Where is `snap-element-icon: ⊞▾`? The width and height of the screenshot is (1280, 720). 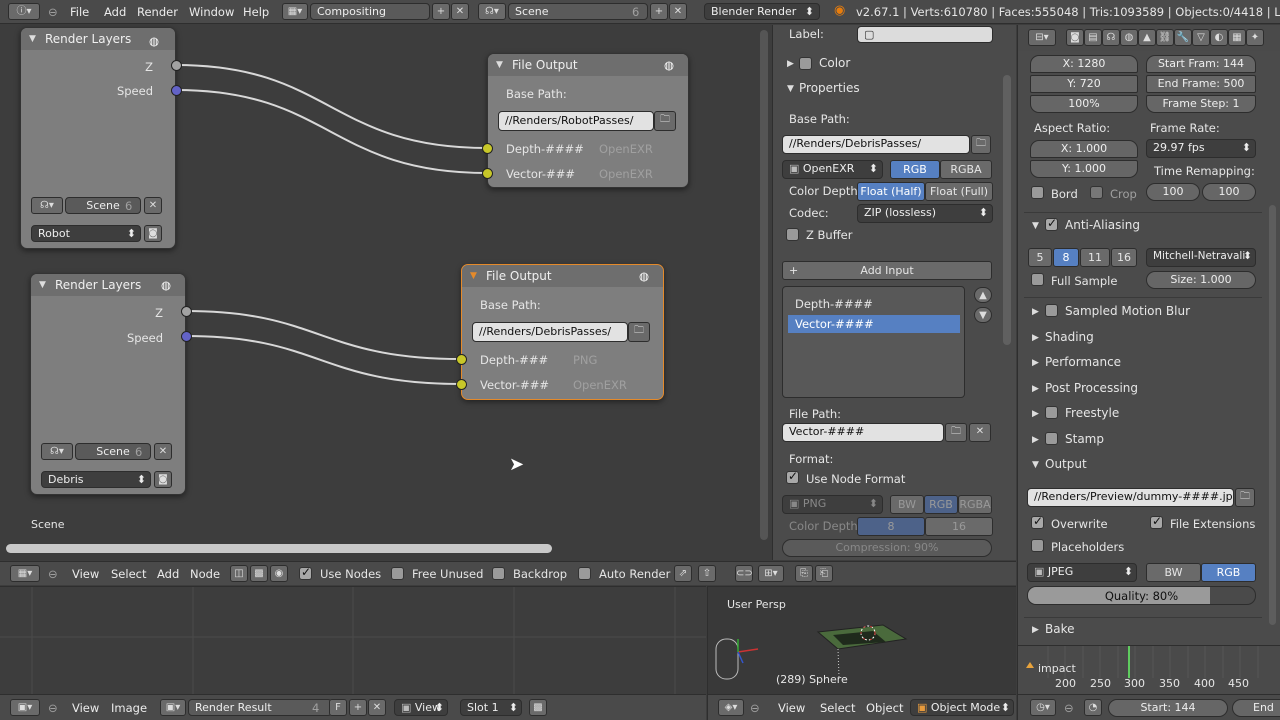
snap-element-icon: ⊞▾ is located at coordinates (771, 573).